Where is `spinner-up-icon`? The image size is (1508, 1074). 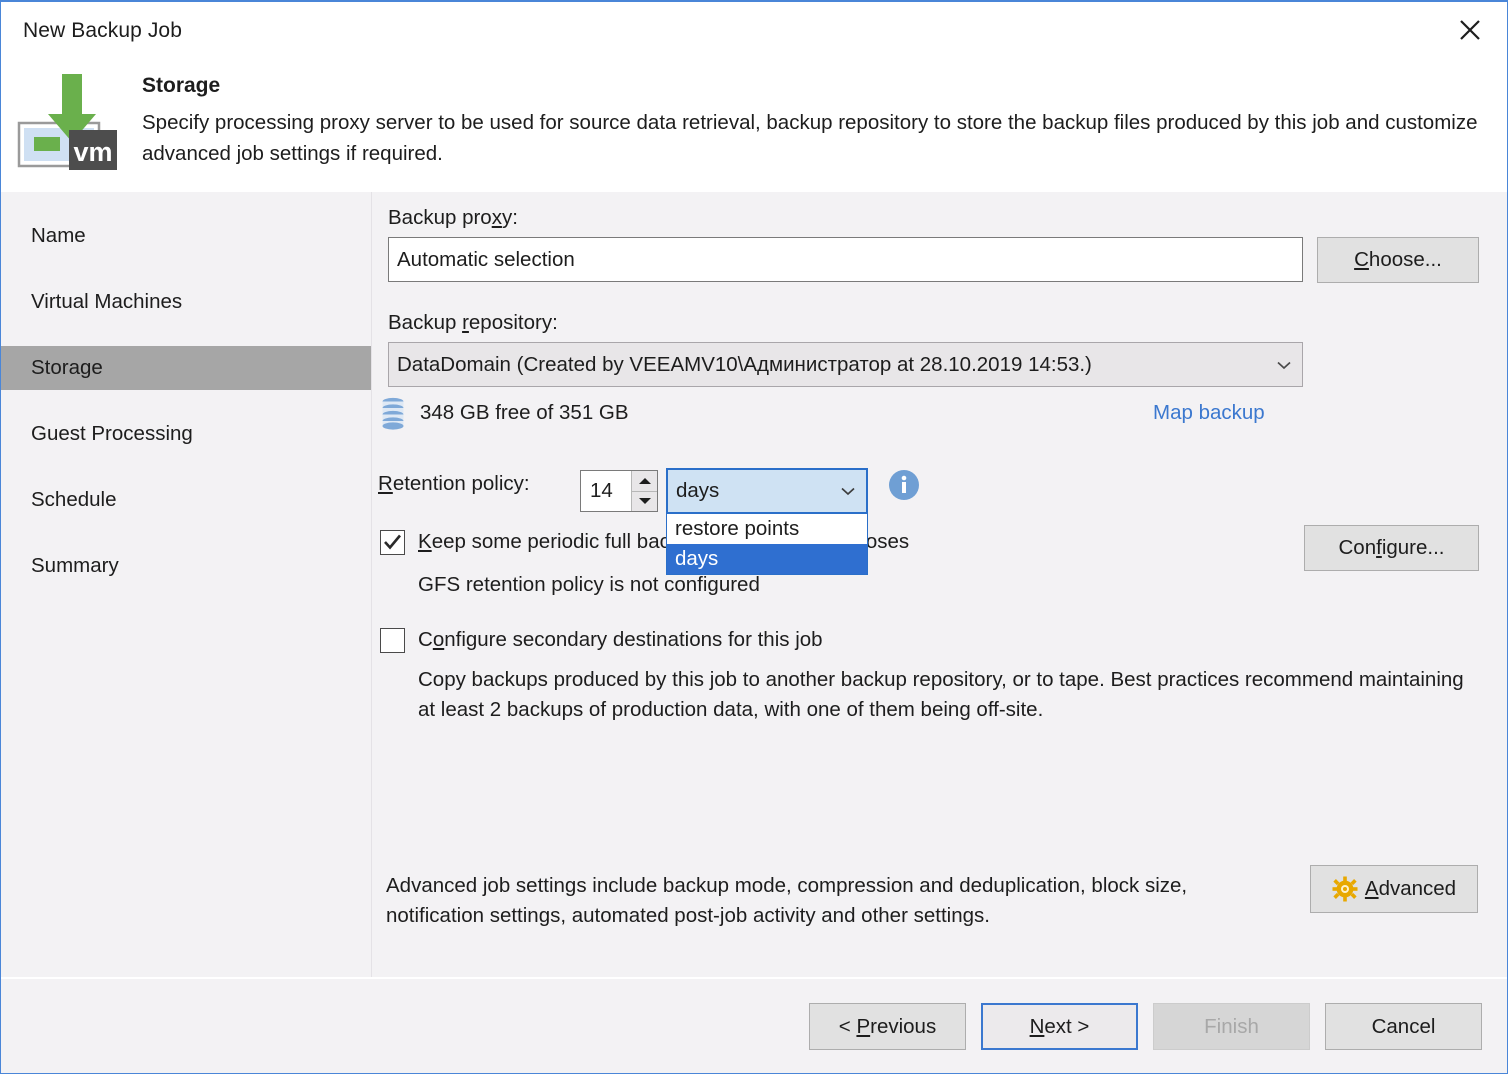 spinner-up-icon is located at coordinates (644, 481).